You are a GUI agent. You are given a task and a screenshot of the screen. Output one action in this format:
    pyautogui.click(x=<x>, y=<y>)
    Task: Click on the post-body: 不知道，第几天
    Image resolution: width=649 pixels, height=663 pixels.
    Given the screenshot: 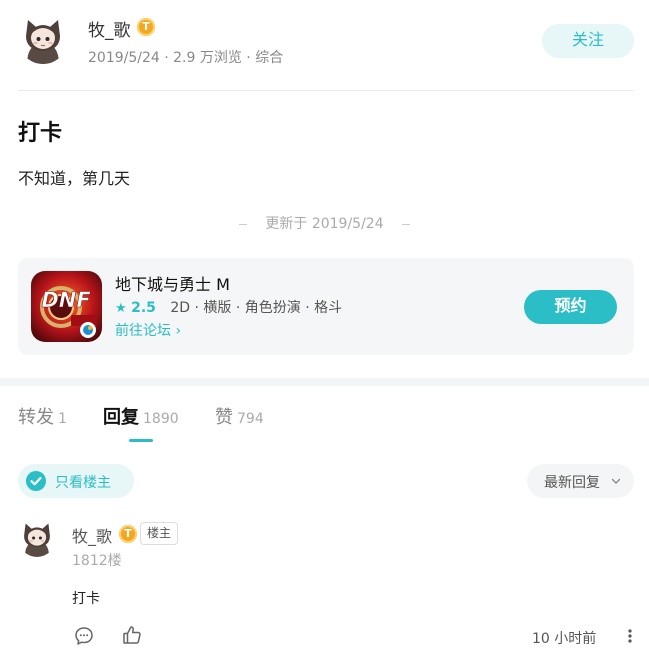 What is the action you would take?
    pyautogui.click(x=74, y=178)
    